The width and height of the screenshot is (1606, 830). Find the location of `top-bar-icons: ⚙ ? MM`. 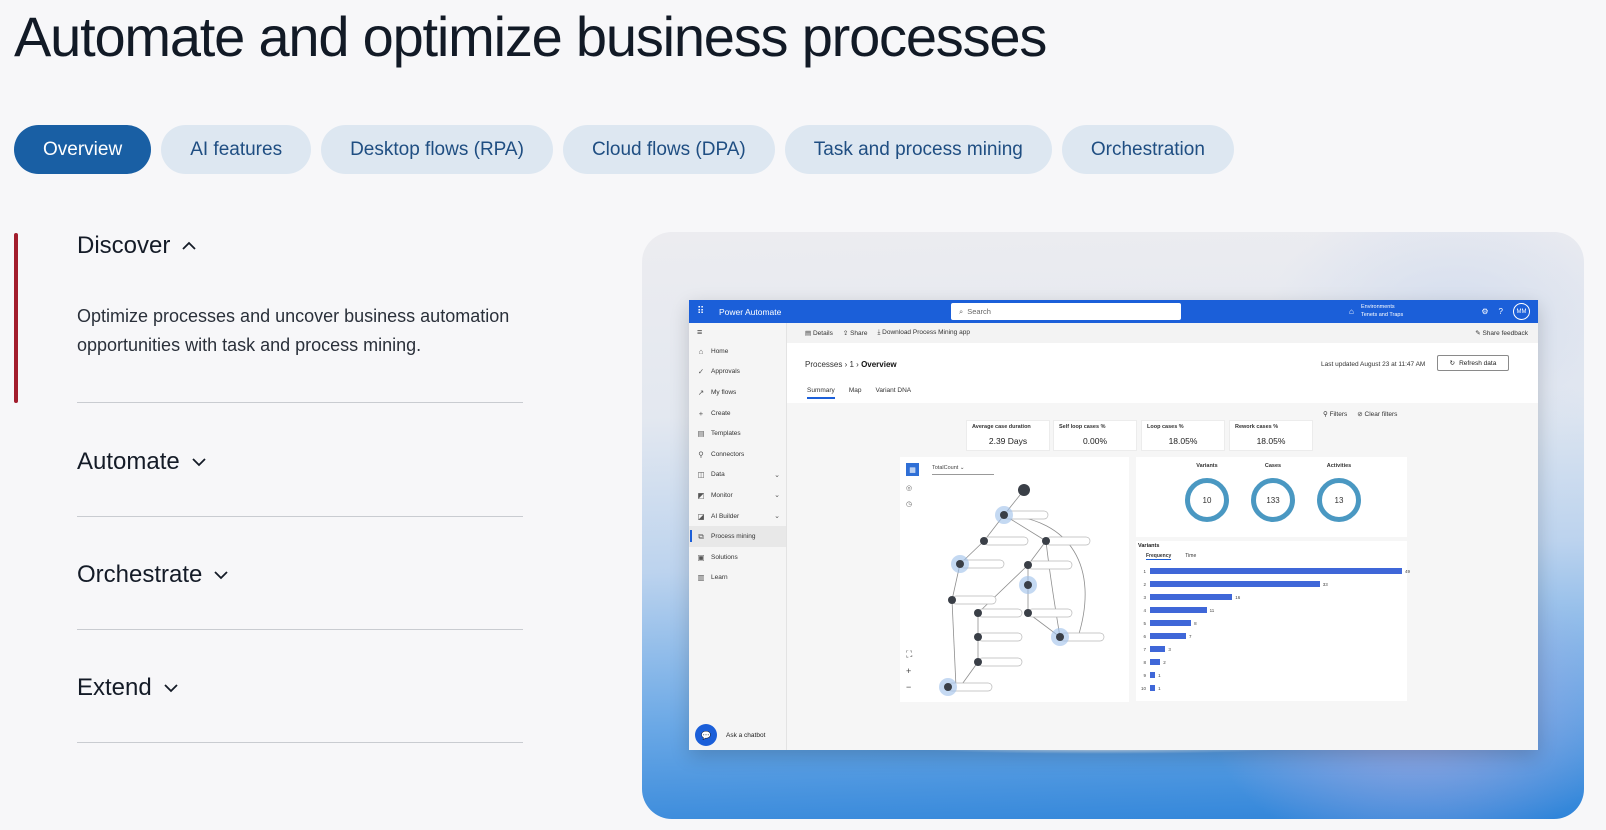

top-bar-icons: ⚙ ? MM is located at coordinates (1505, 311).